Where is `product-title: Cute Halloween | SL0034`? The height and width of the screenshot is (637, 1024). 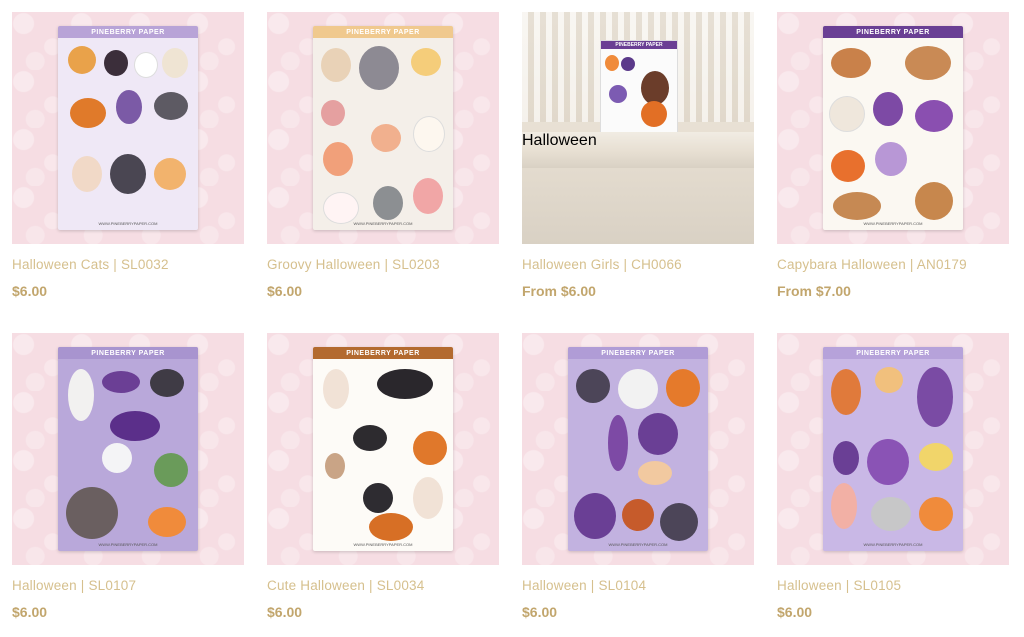 product-title: Cute Halloween | SL0034 is located at coordinates (383, 585).